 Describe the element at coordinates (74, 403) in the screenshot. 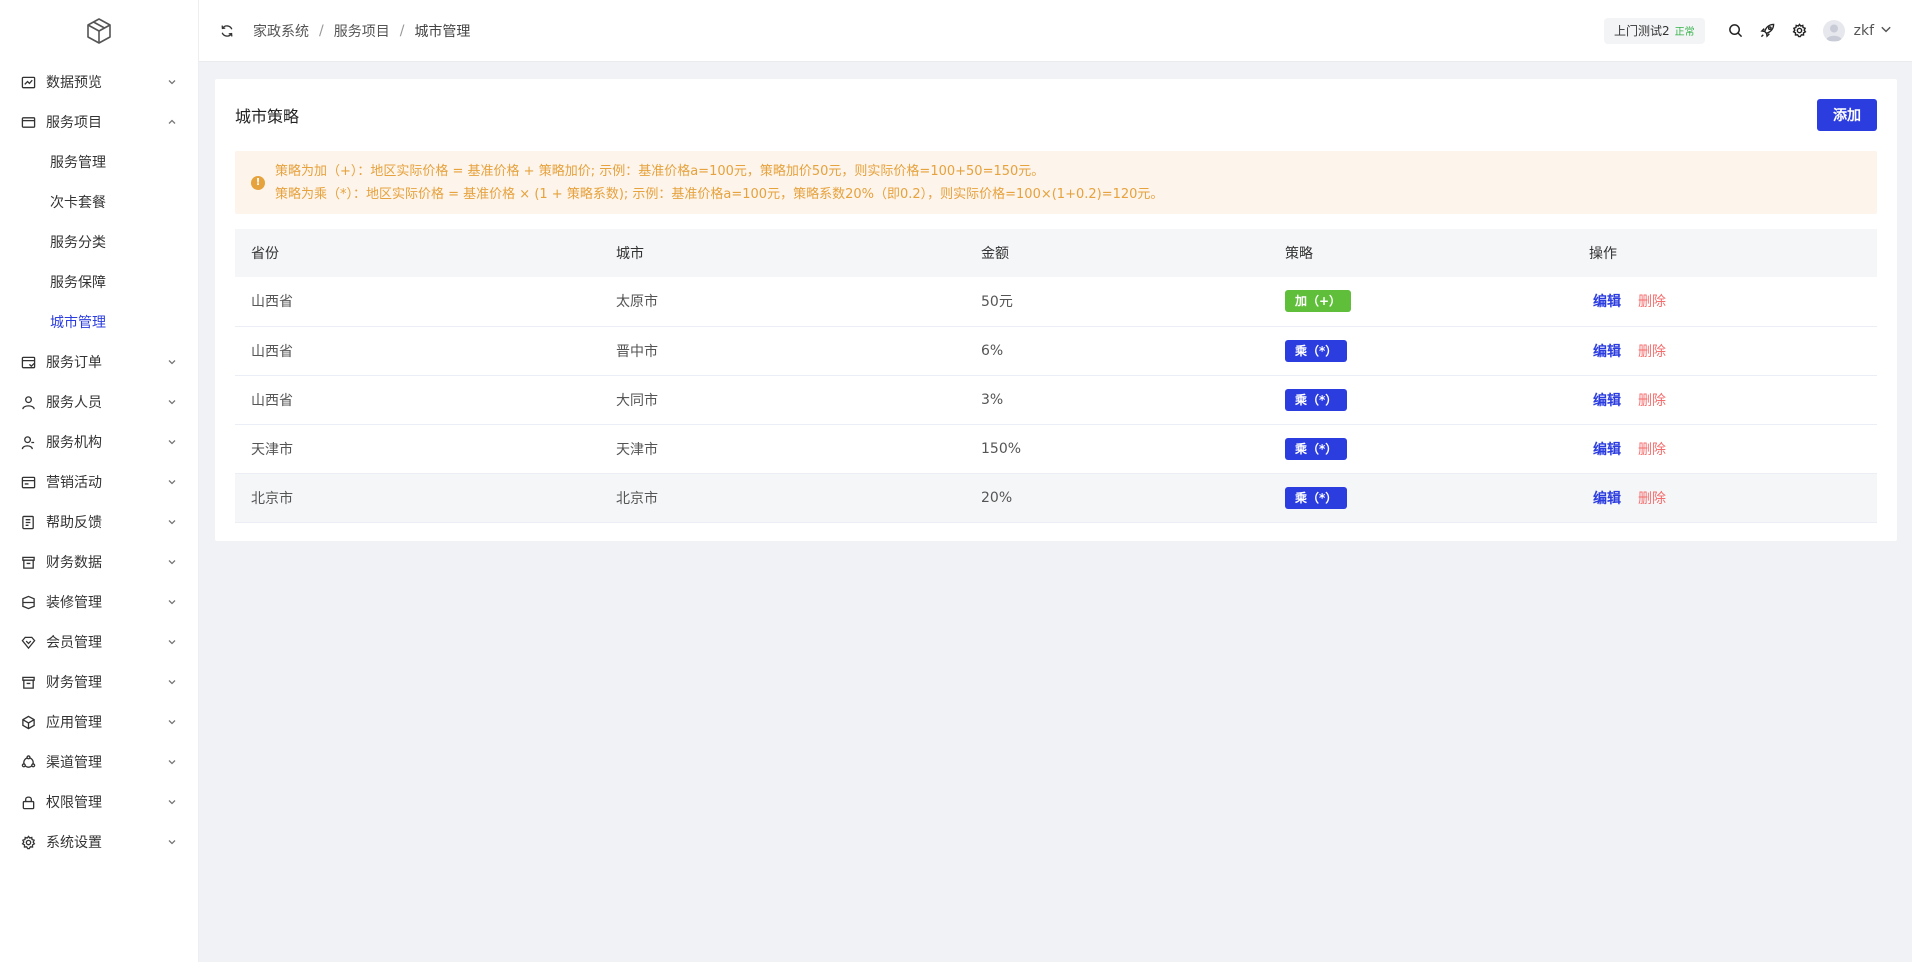

I see `sidebar-item-label: 服务人员` at that location.